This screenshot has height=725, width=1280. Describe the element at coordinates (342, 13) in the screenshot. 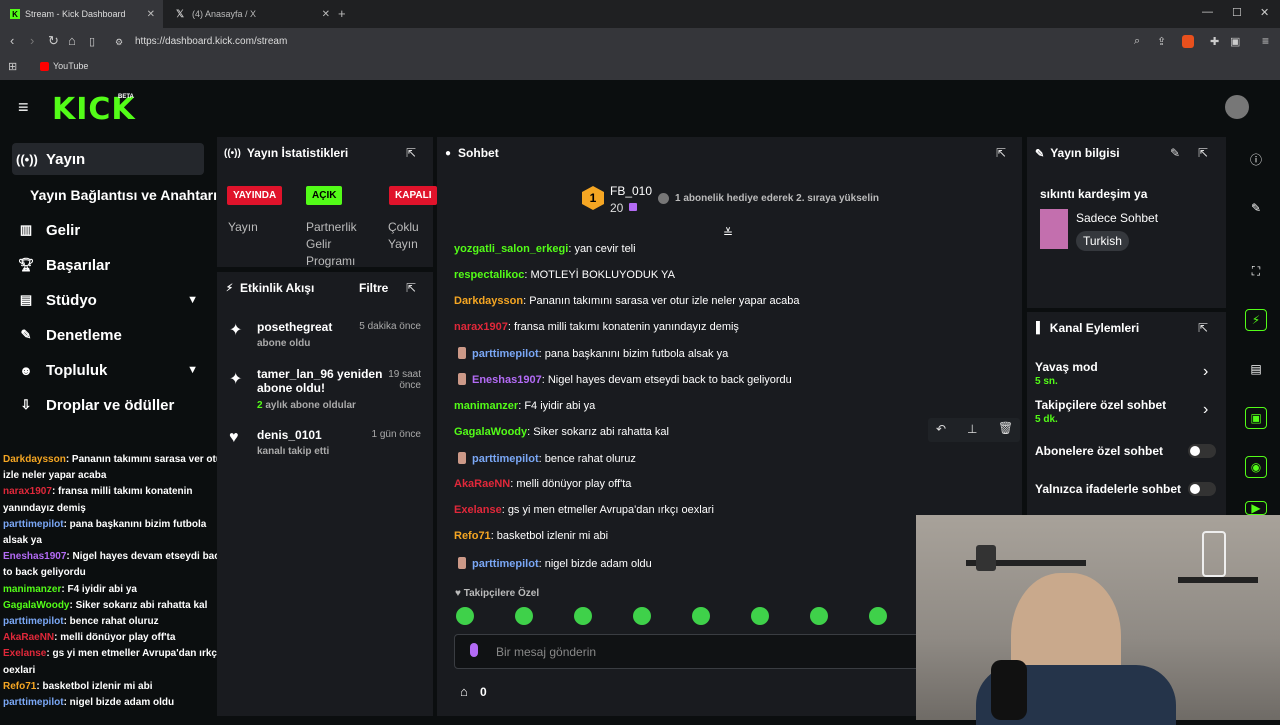

I see `new-tab-icon: +` at that location.